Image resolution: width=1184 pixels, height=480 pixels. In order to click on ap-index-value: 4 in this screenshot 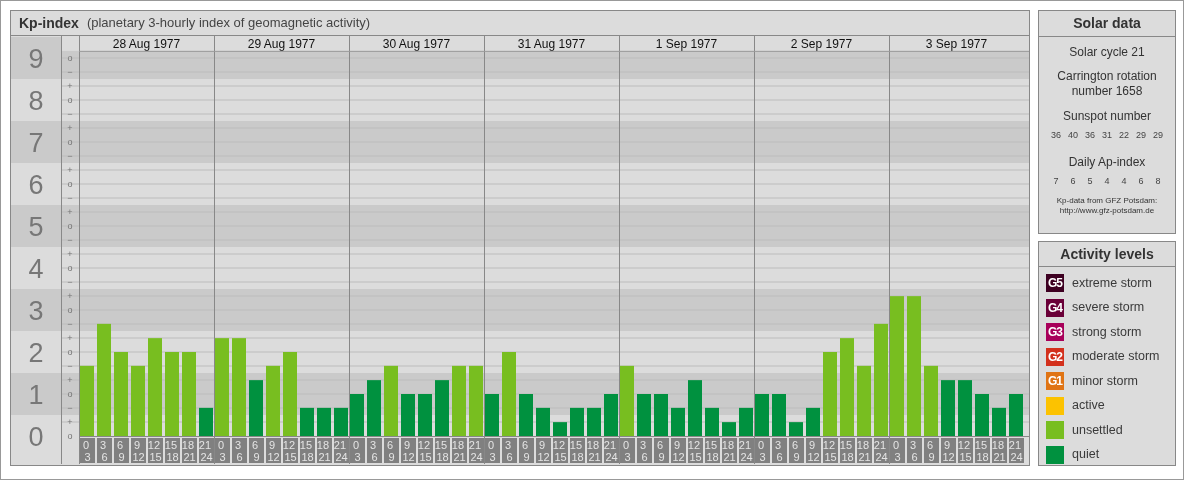, I will do `click(1124, 181)`.